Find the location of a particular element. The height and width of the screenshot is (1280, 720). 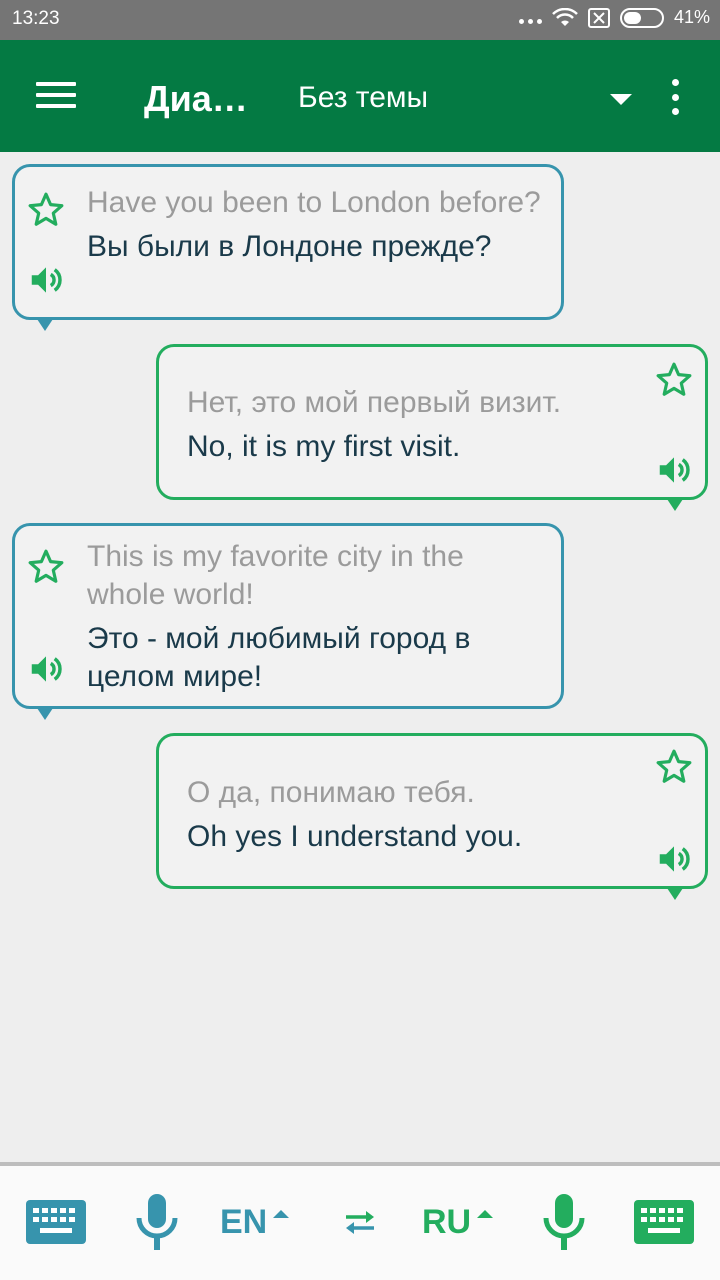

status-icons: 41% is located at coordinates (614, 17).